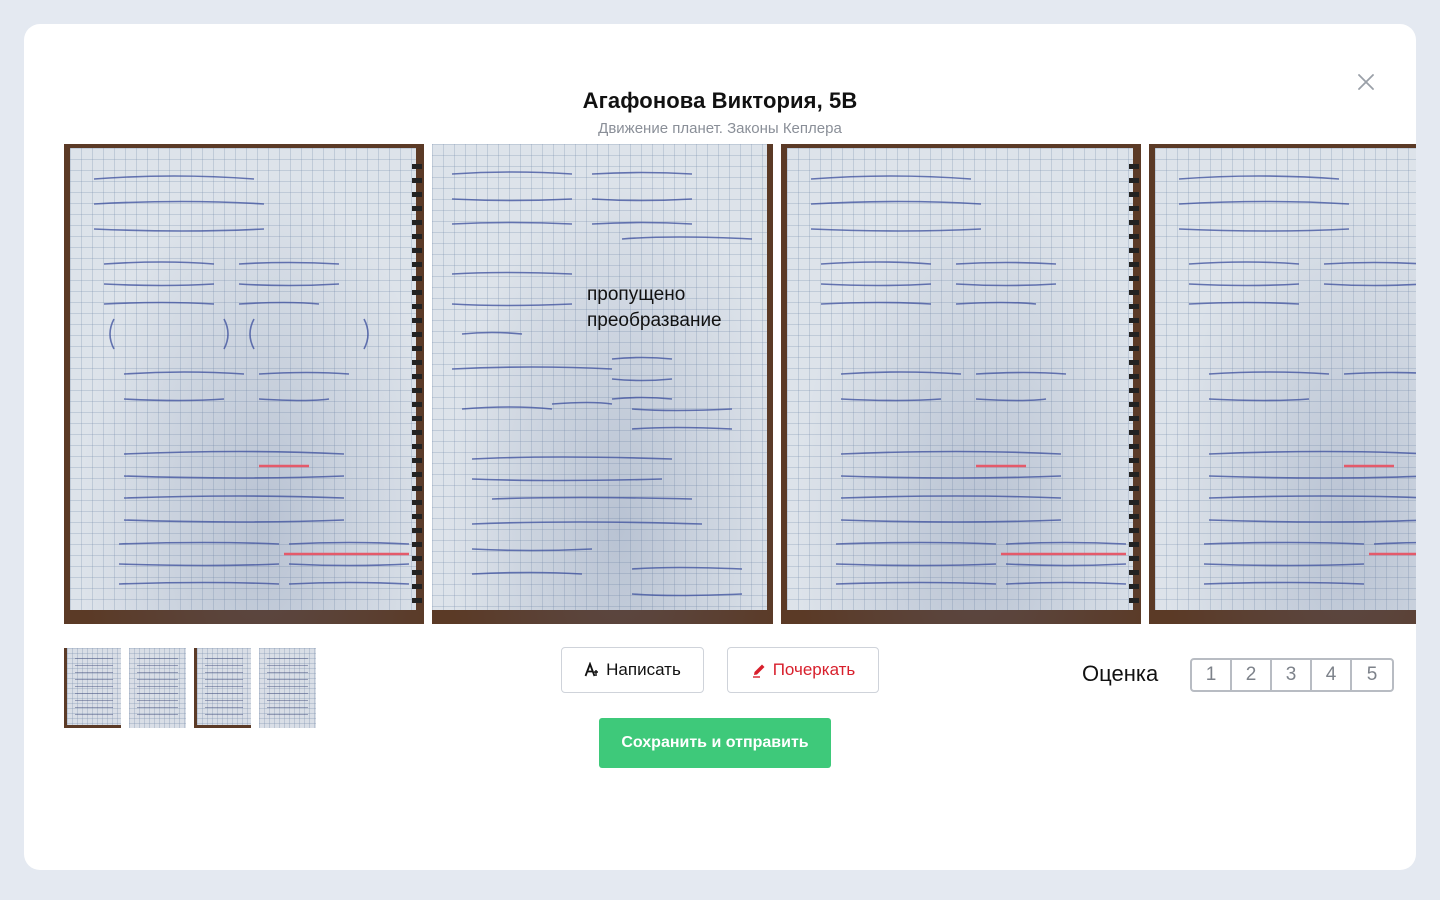 Image resolution: width=1440 pixels, height=900 pixels. What do you see at coordinates (758, 671) in the screenshot?
I see `pencil-icon` at bounding box center [758, 671].